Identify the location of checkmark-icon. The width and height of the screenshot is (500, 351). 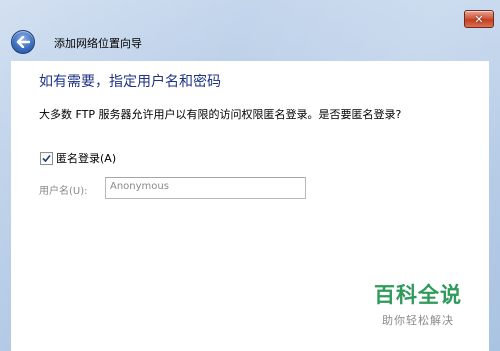
(46, 158).